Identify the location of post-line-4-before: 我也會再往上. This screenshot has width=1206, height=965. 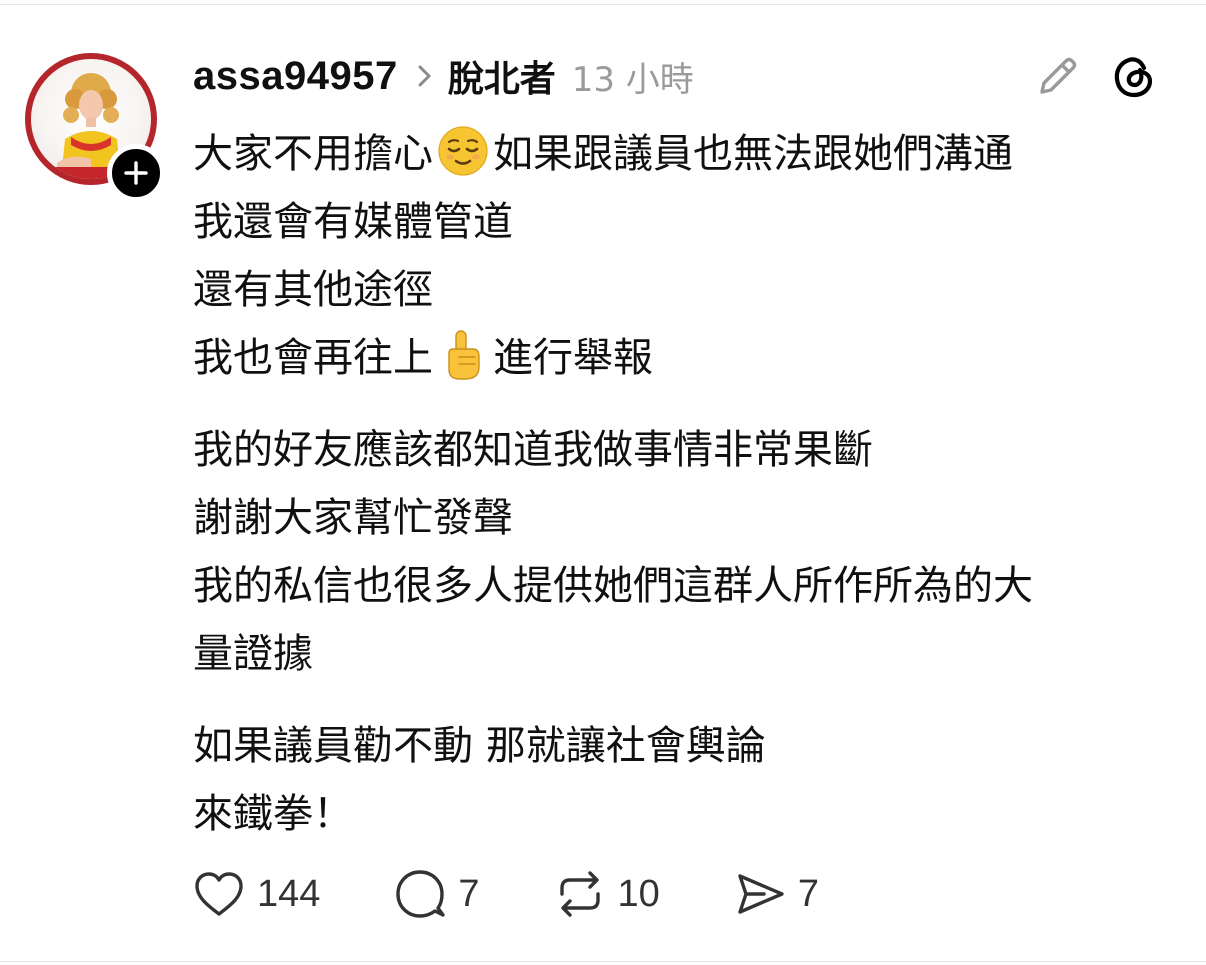
(313, 358).